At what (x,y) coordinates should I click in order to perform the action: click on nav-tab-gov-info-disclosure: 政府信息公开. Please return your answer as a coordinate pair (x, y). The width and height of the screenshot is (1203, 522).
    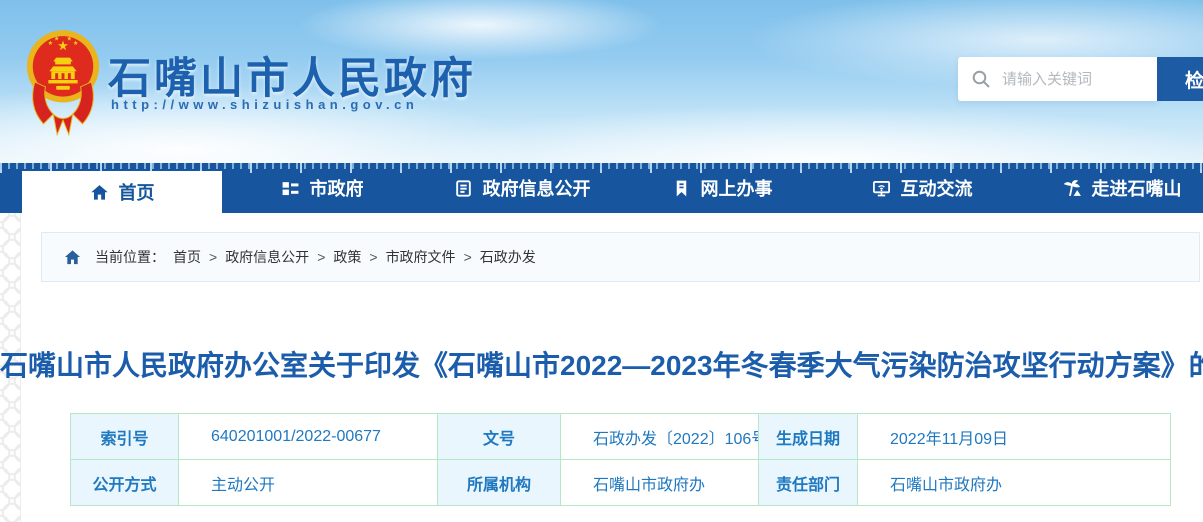
    Looking at the image, I should click on (522, 188).